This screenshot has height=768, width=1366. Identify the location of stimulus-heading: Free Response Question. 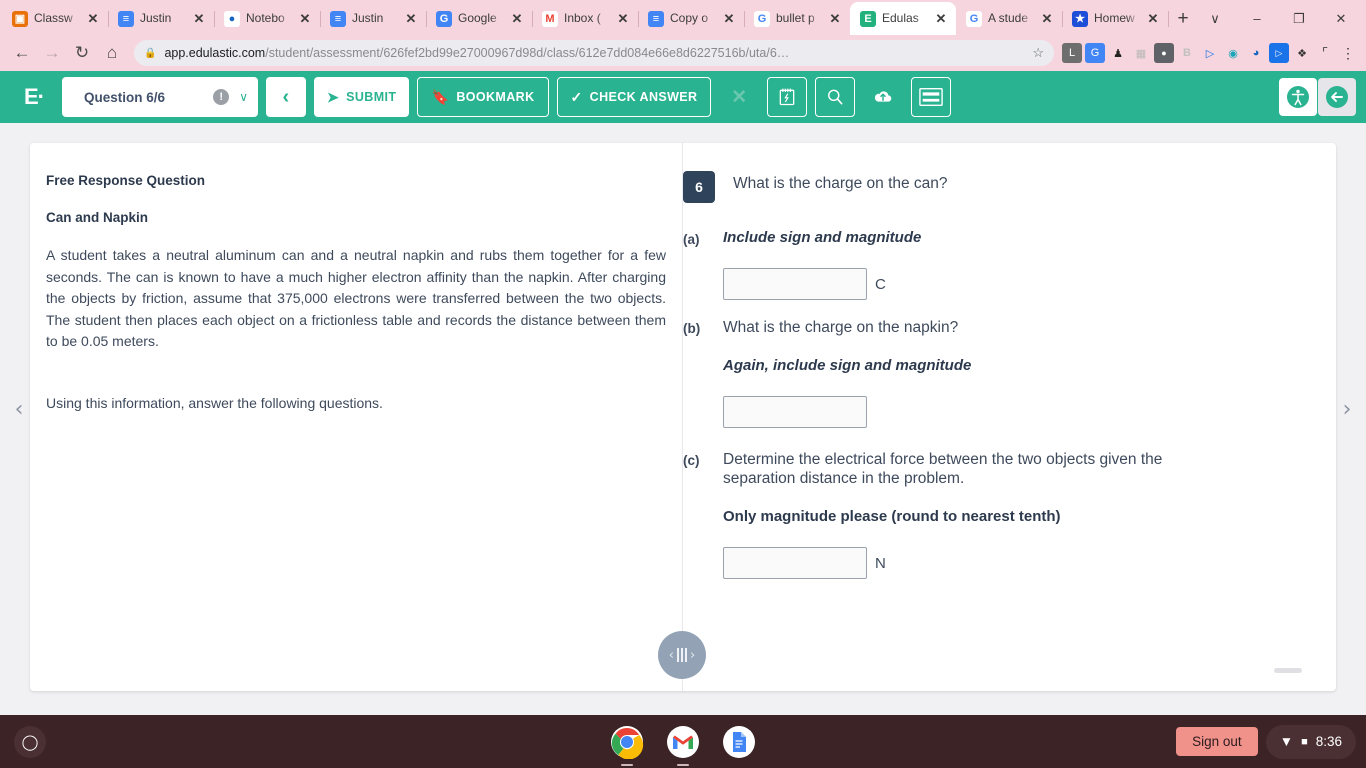
(126, 180).